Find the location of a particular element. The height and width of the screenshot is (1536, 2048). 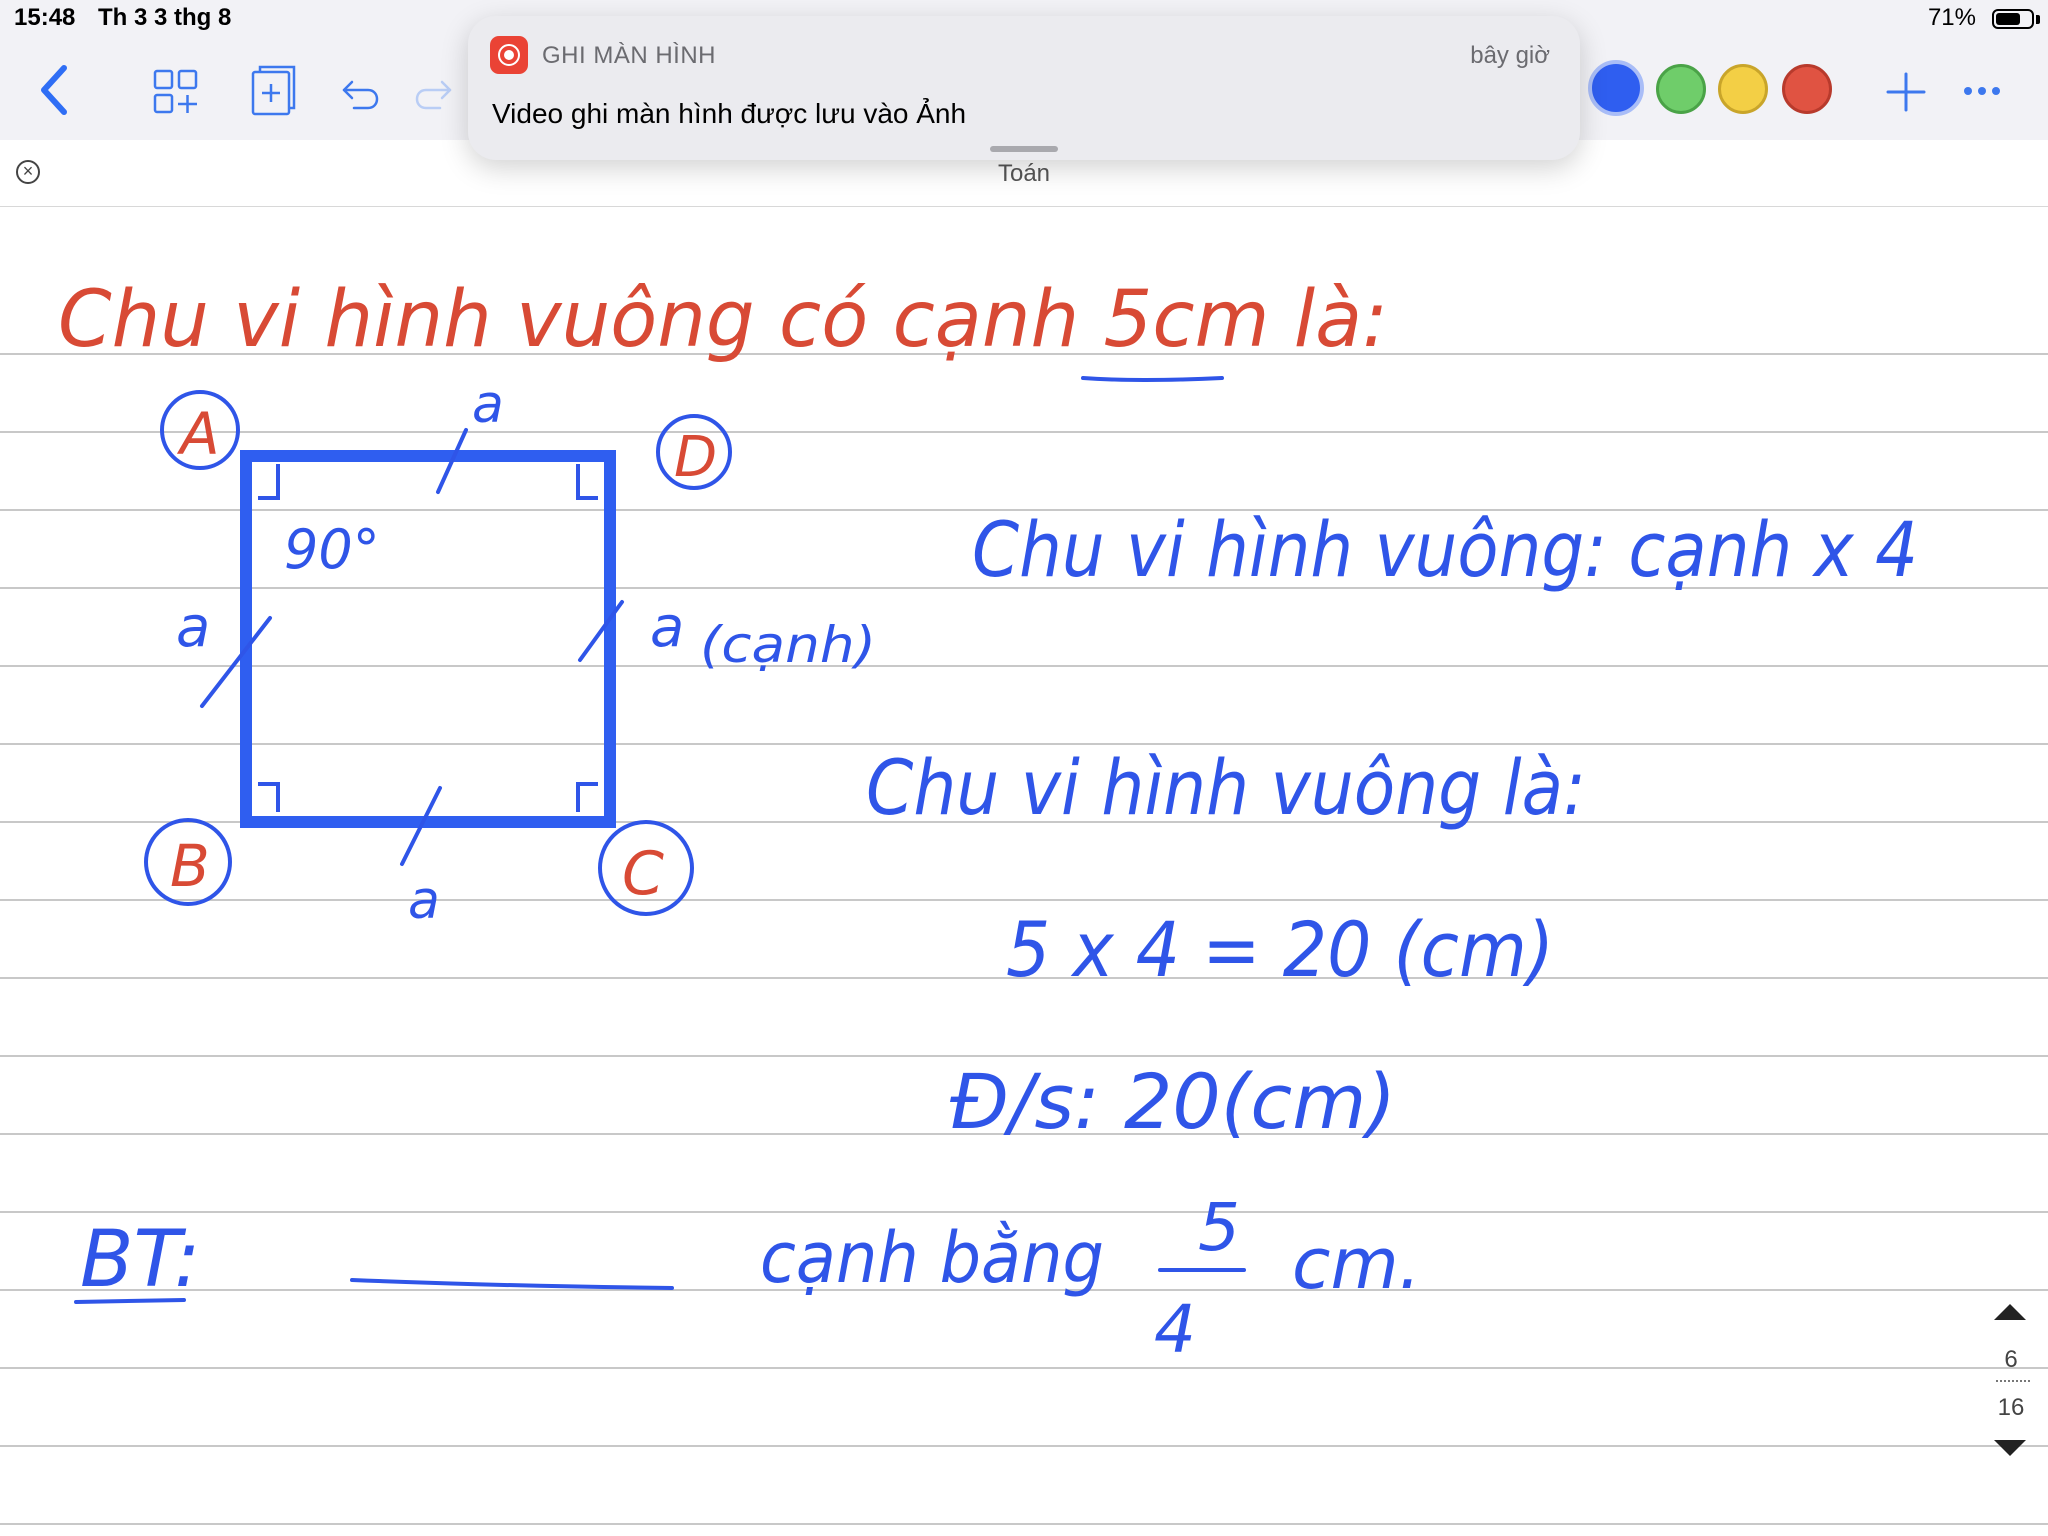

page-divider is located at coordinates (2013, 1381).